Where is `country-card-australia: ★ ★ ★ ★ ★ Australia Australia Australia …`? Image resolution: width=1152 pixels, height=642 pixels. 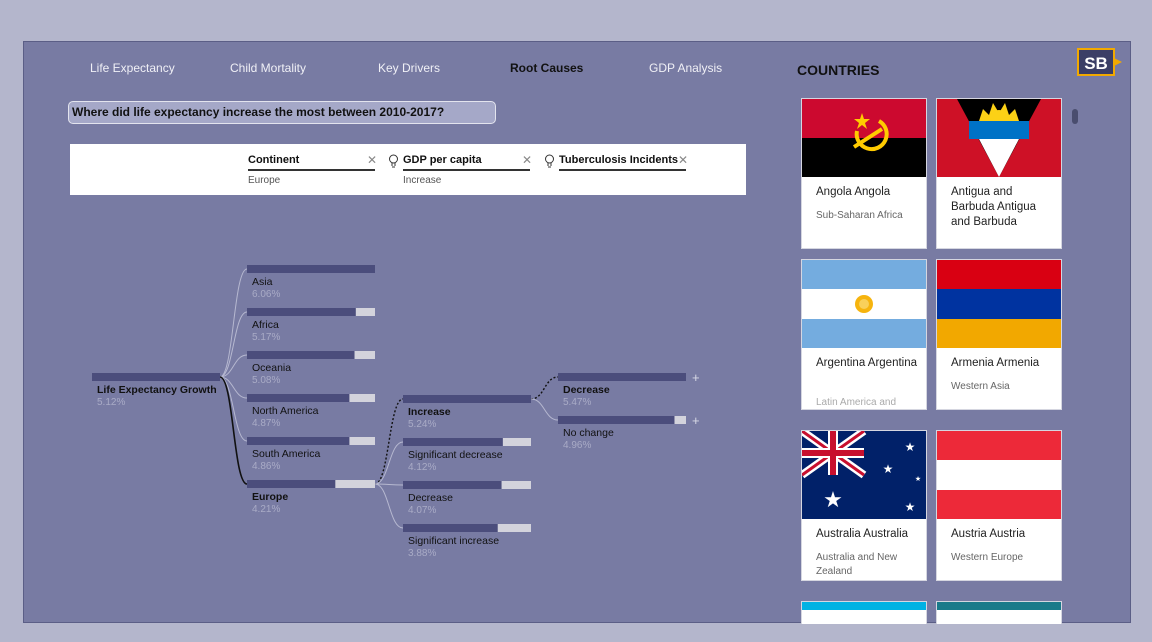
country-card-australia: ★ ★ ★ ★ ★ Australia Australia Australia … is located at coordinates (864, 505).